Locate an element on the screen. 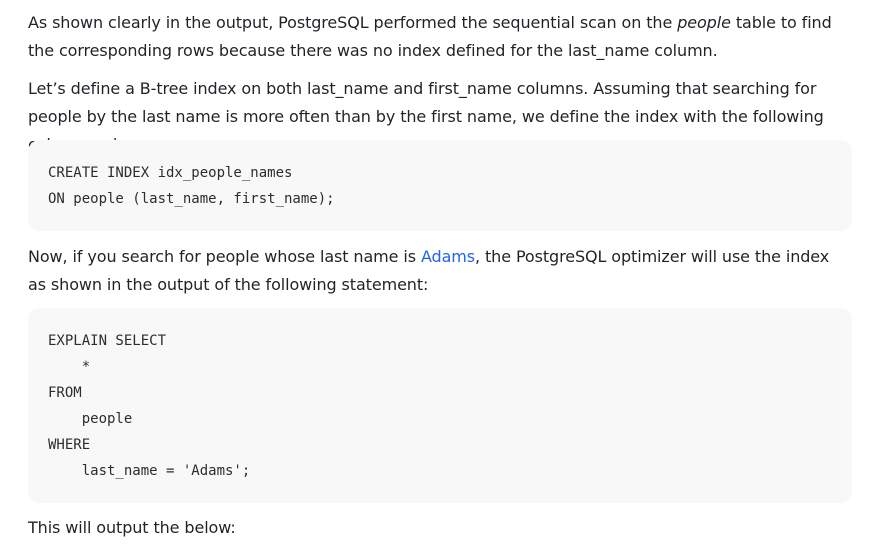 The height and width of the screenshot is (550, 890). adams-link: Adams is located at coordinates (448, 256).